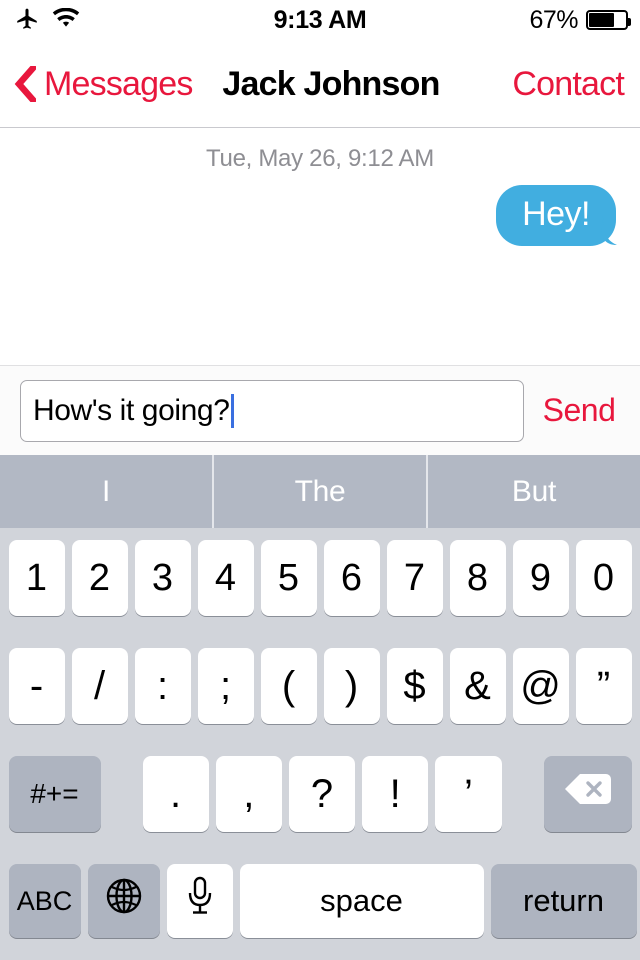  I want to click on key-paren-close: ), so click(351, 686).